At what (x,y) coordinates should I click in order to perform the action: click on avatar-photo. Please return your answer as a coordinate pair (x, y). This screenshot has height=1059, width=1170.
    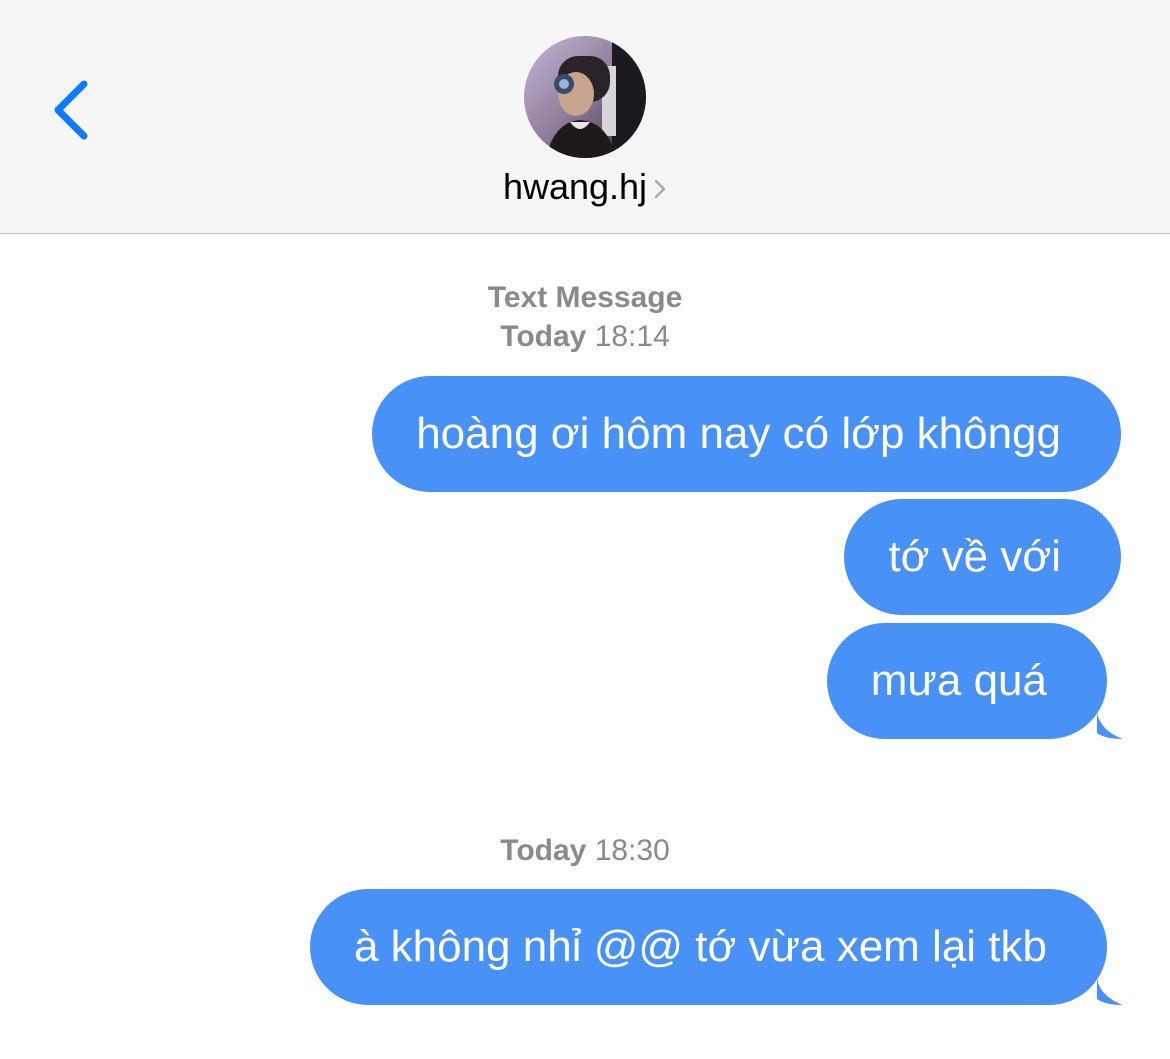
    Looking at the image, I should click on (585, 97).